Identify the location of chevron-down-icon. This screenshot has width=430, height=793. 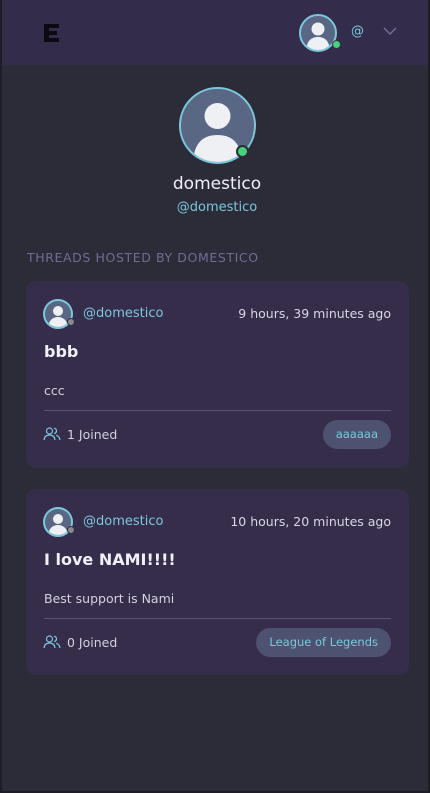
(390, 31).